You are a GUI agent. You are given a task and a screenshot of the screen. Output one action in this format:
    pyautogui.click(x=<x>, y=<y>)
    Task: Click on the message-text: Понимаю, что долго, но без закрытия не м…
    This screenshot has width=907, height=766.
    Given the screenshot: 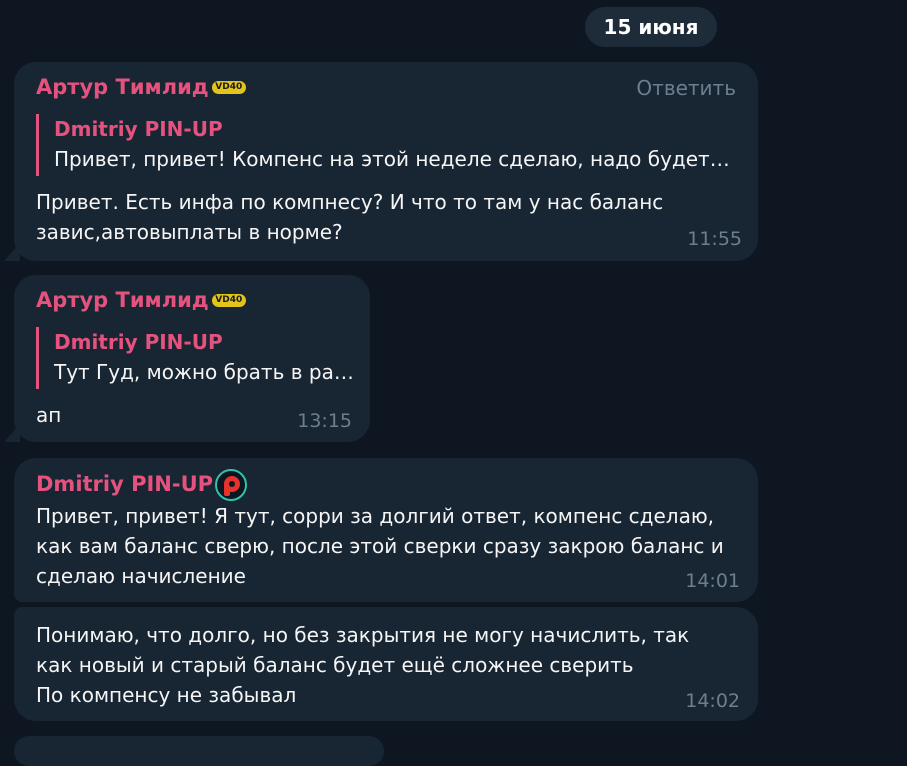 What is the action you would take?
    pyautogui.click(x=362, y=665)
    